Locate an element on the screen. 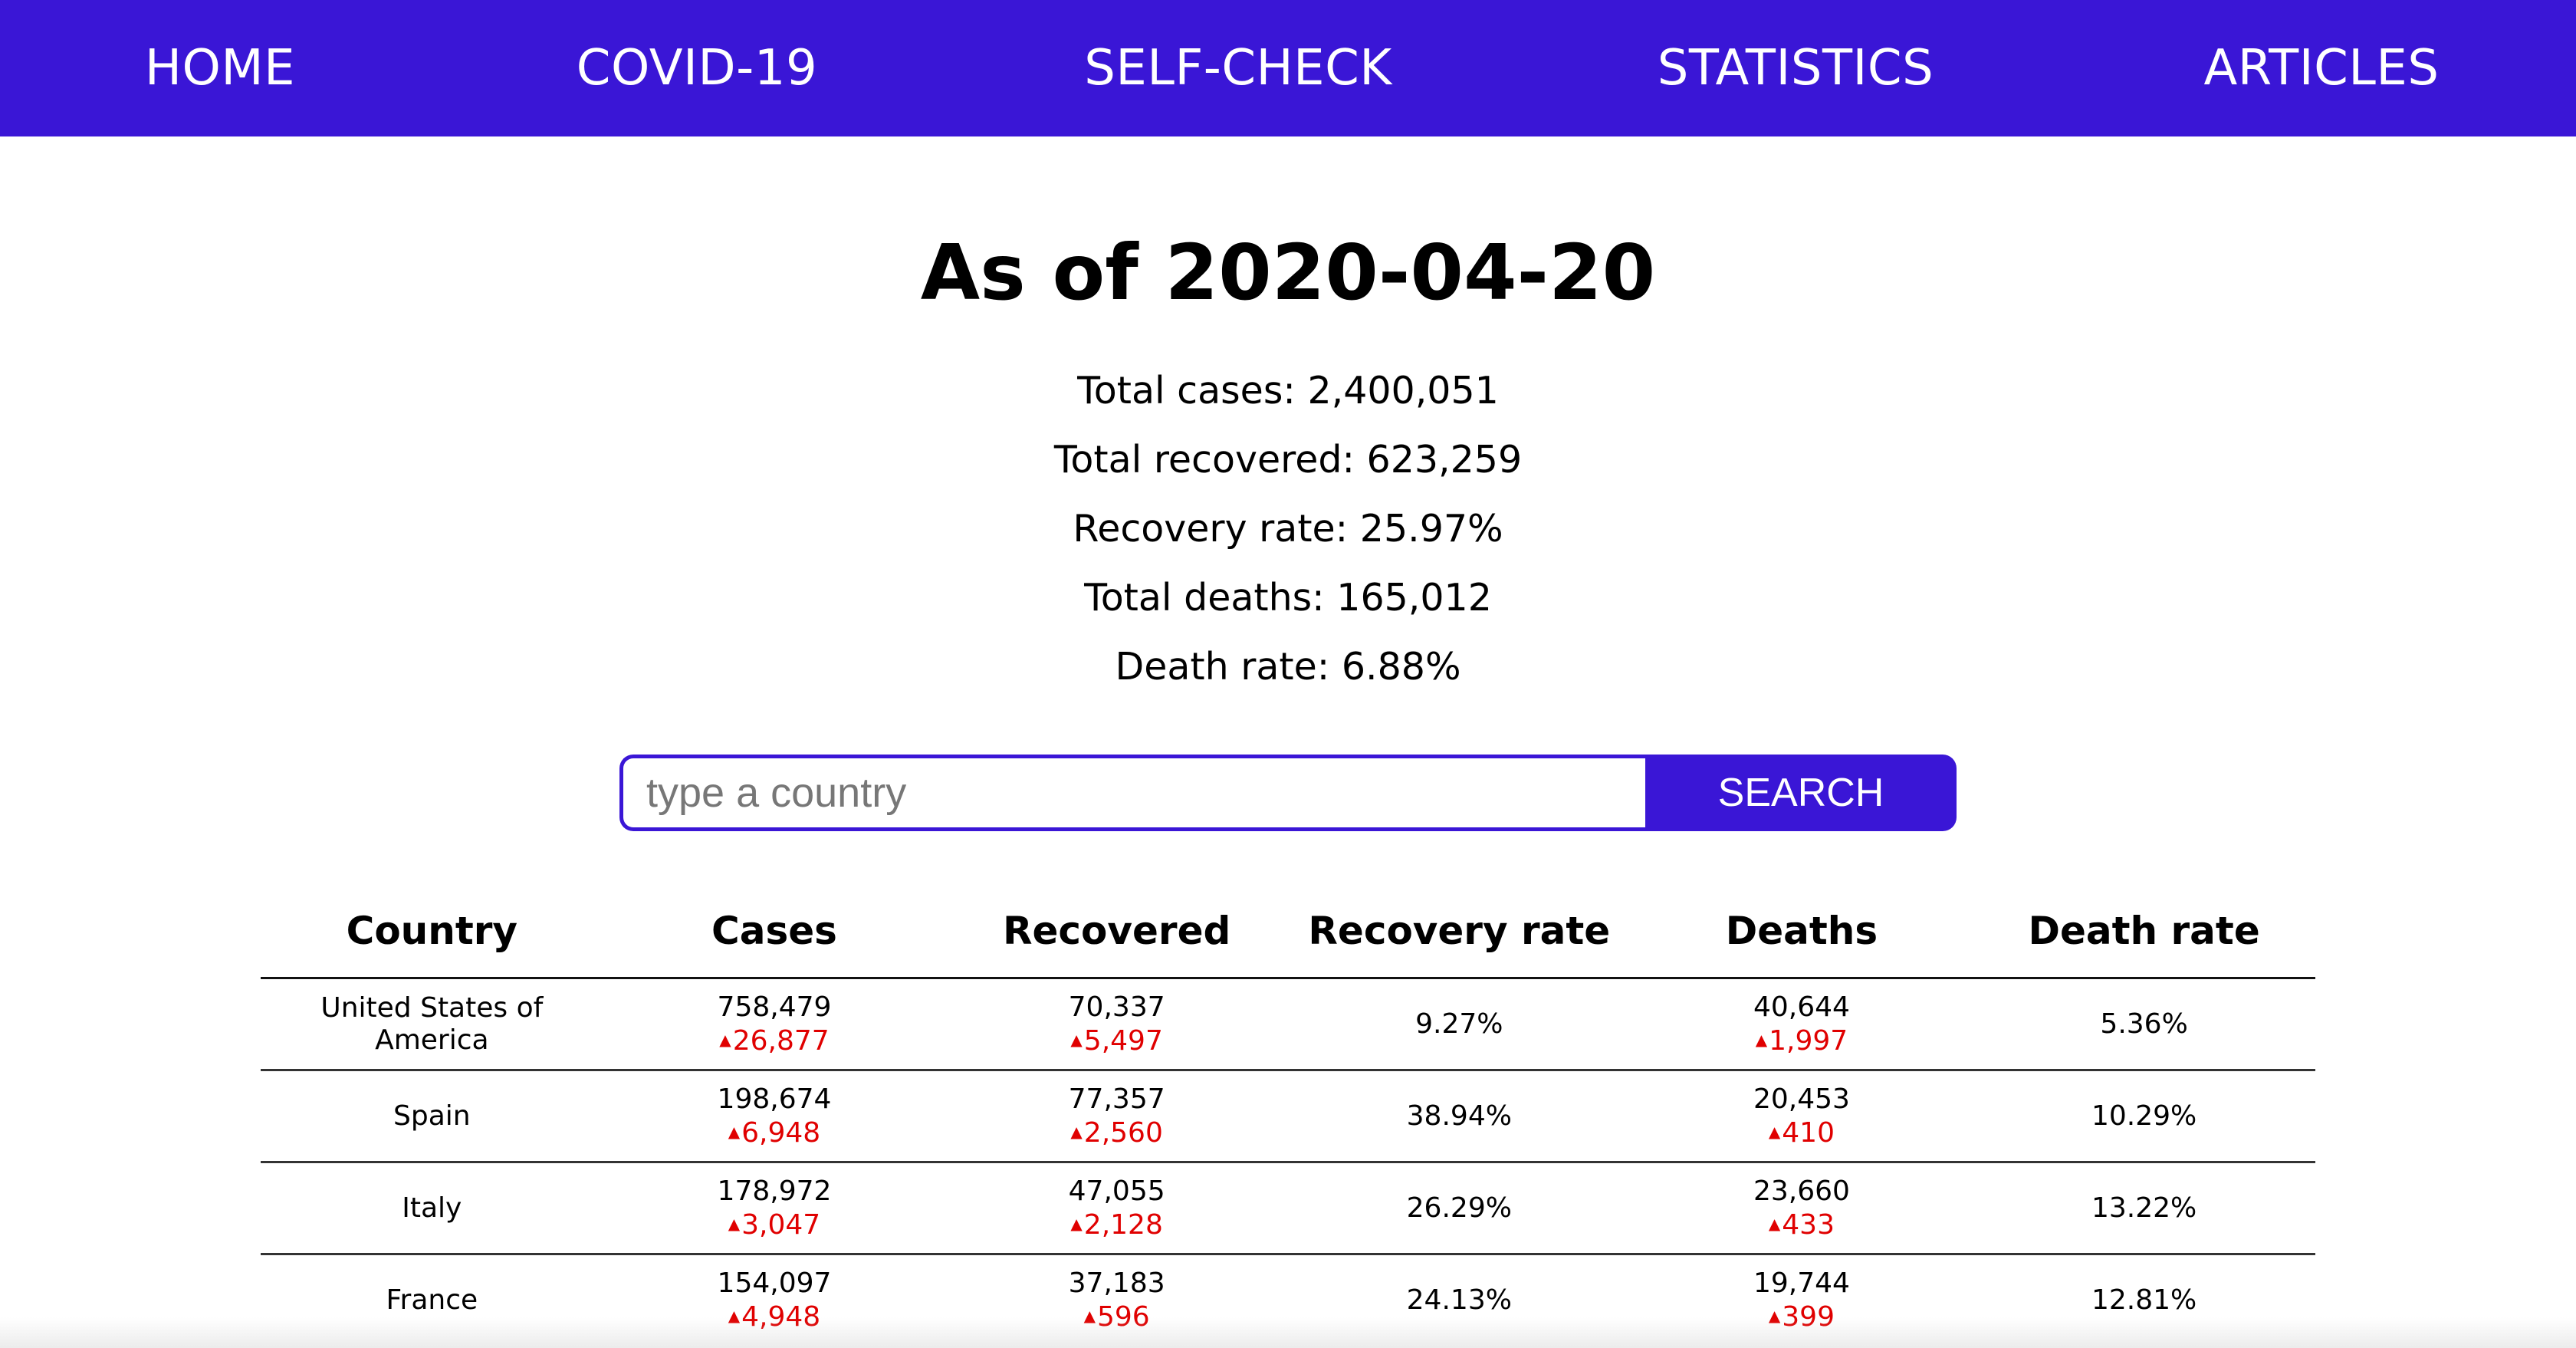  column-header-deaths: Deaths is located at coordinates (1802, 930).